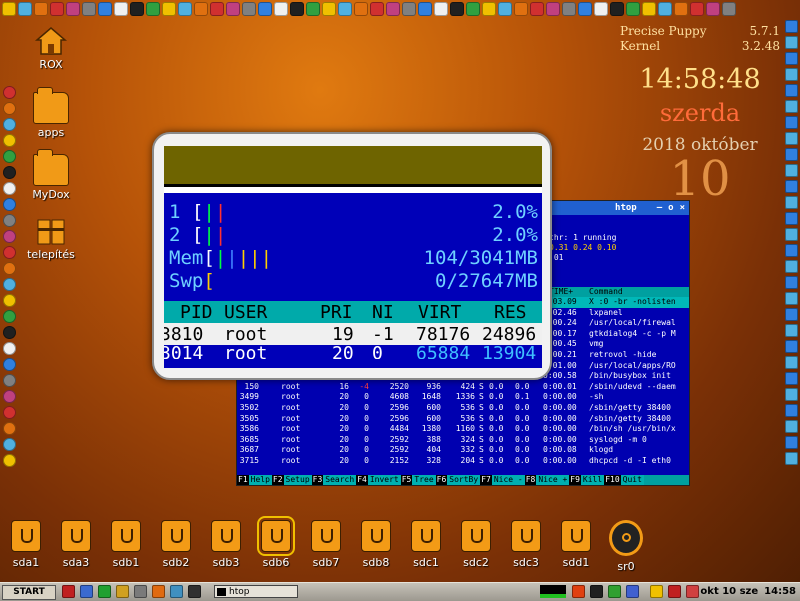  What do you see at coordinates (502, 480) in the screenshot?
I see `fkey-f7: F7 Nice -` at bounding box center [502, 480].